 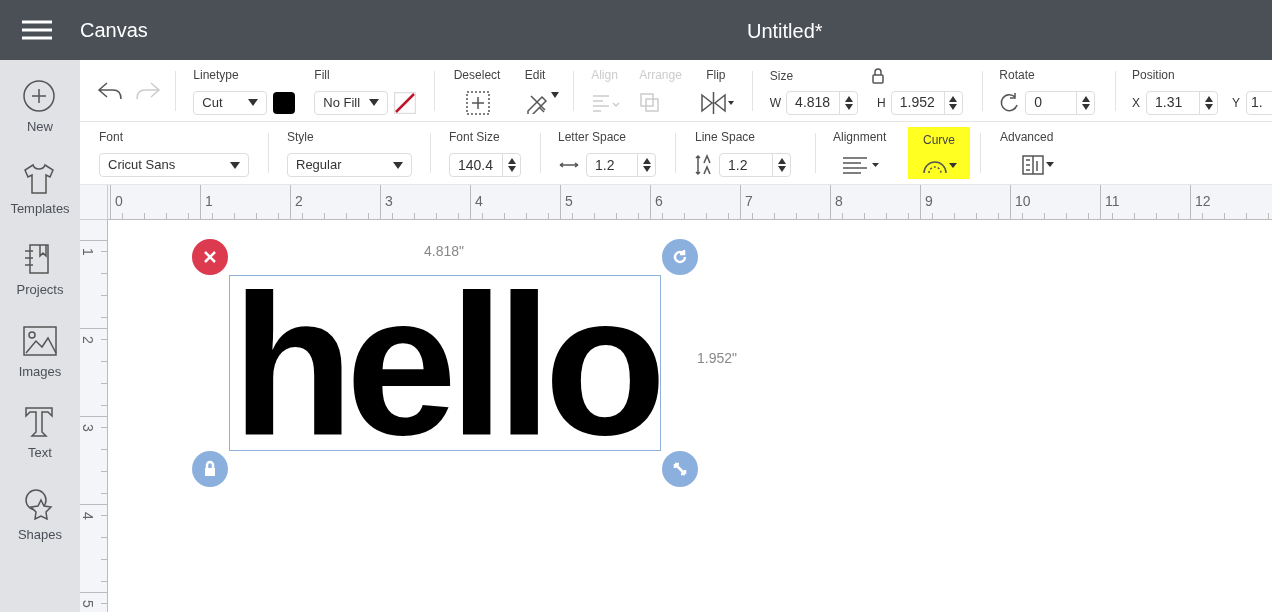 What do you see at coordinates (210, 257) in the screenshot?
I see `delete-handle` at bounding box center [210, 257].